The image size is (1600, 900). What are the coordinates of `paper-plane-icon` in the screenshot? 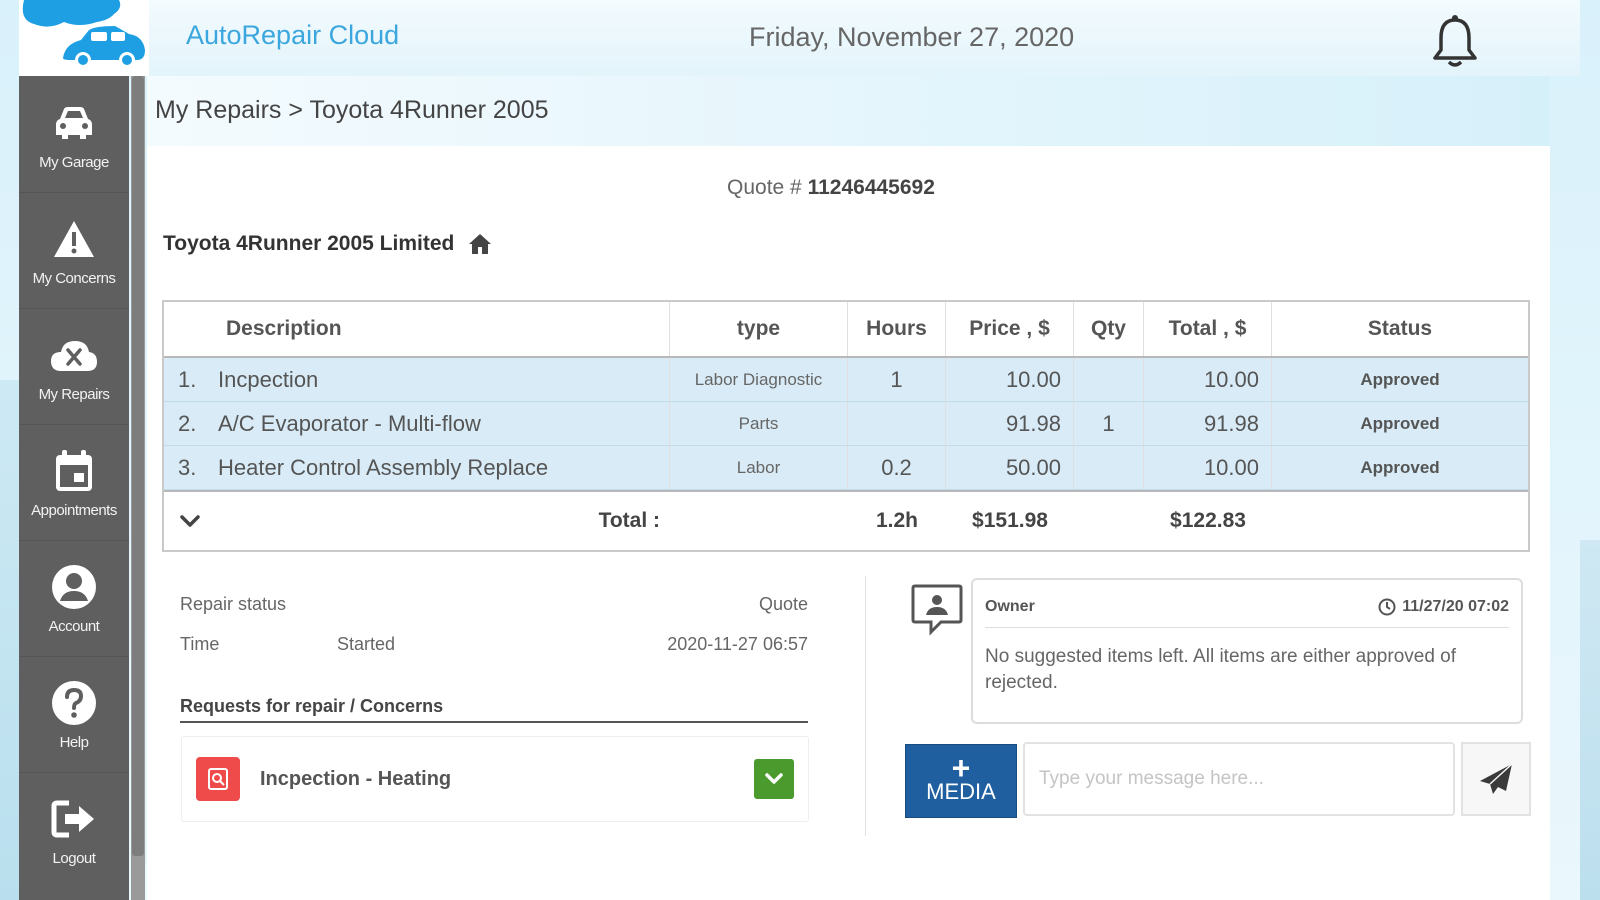 It's located at (1496, 778).